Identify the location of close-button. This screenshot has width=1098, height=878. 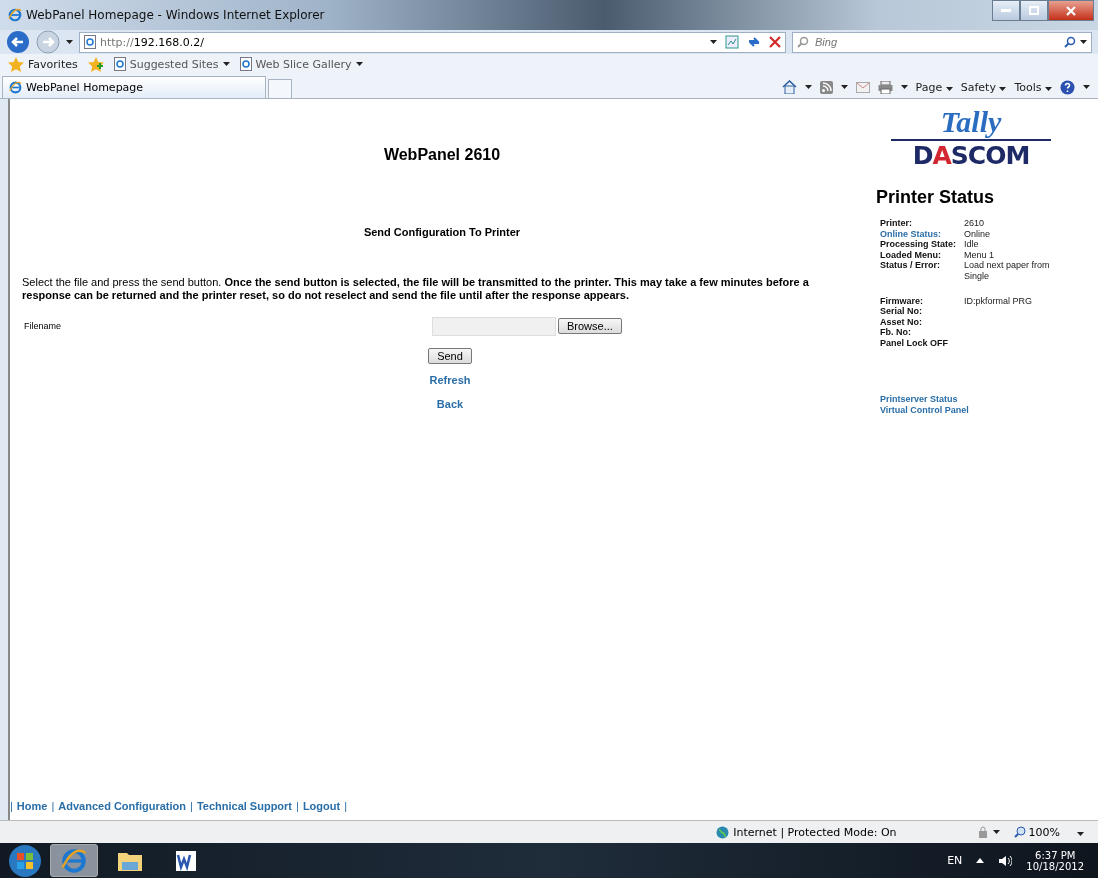
(1071, 10).